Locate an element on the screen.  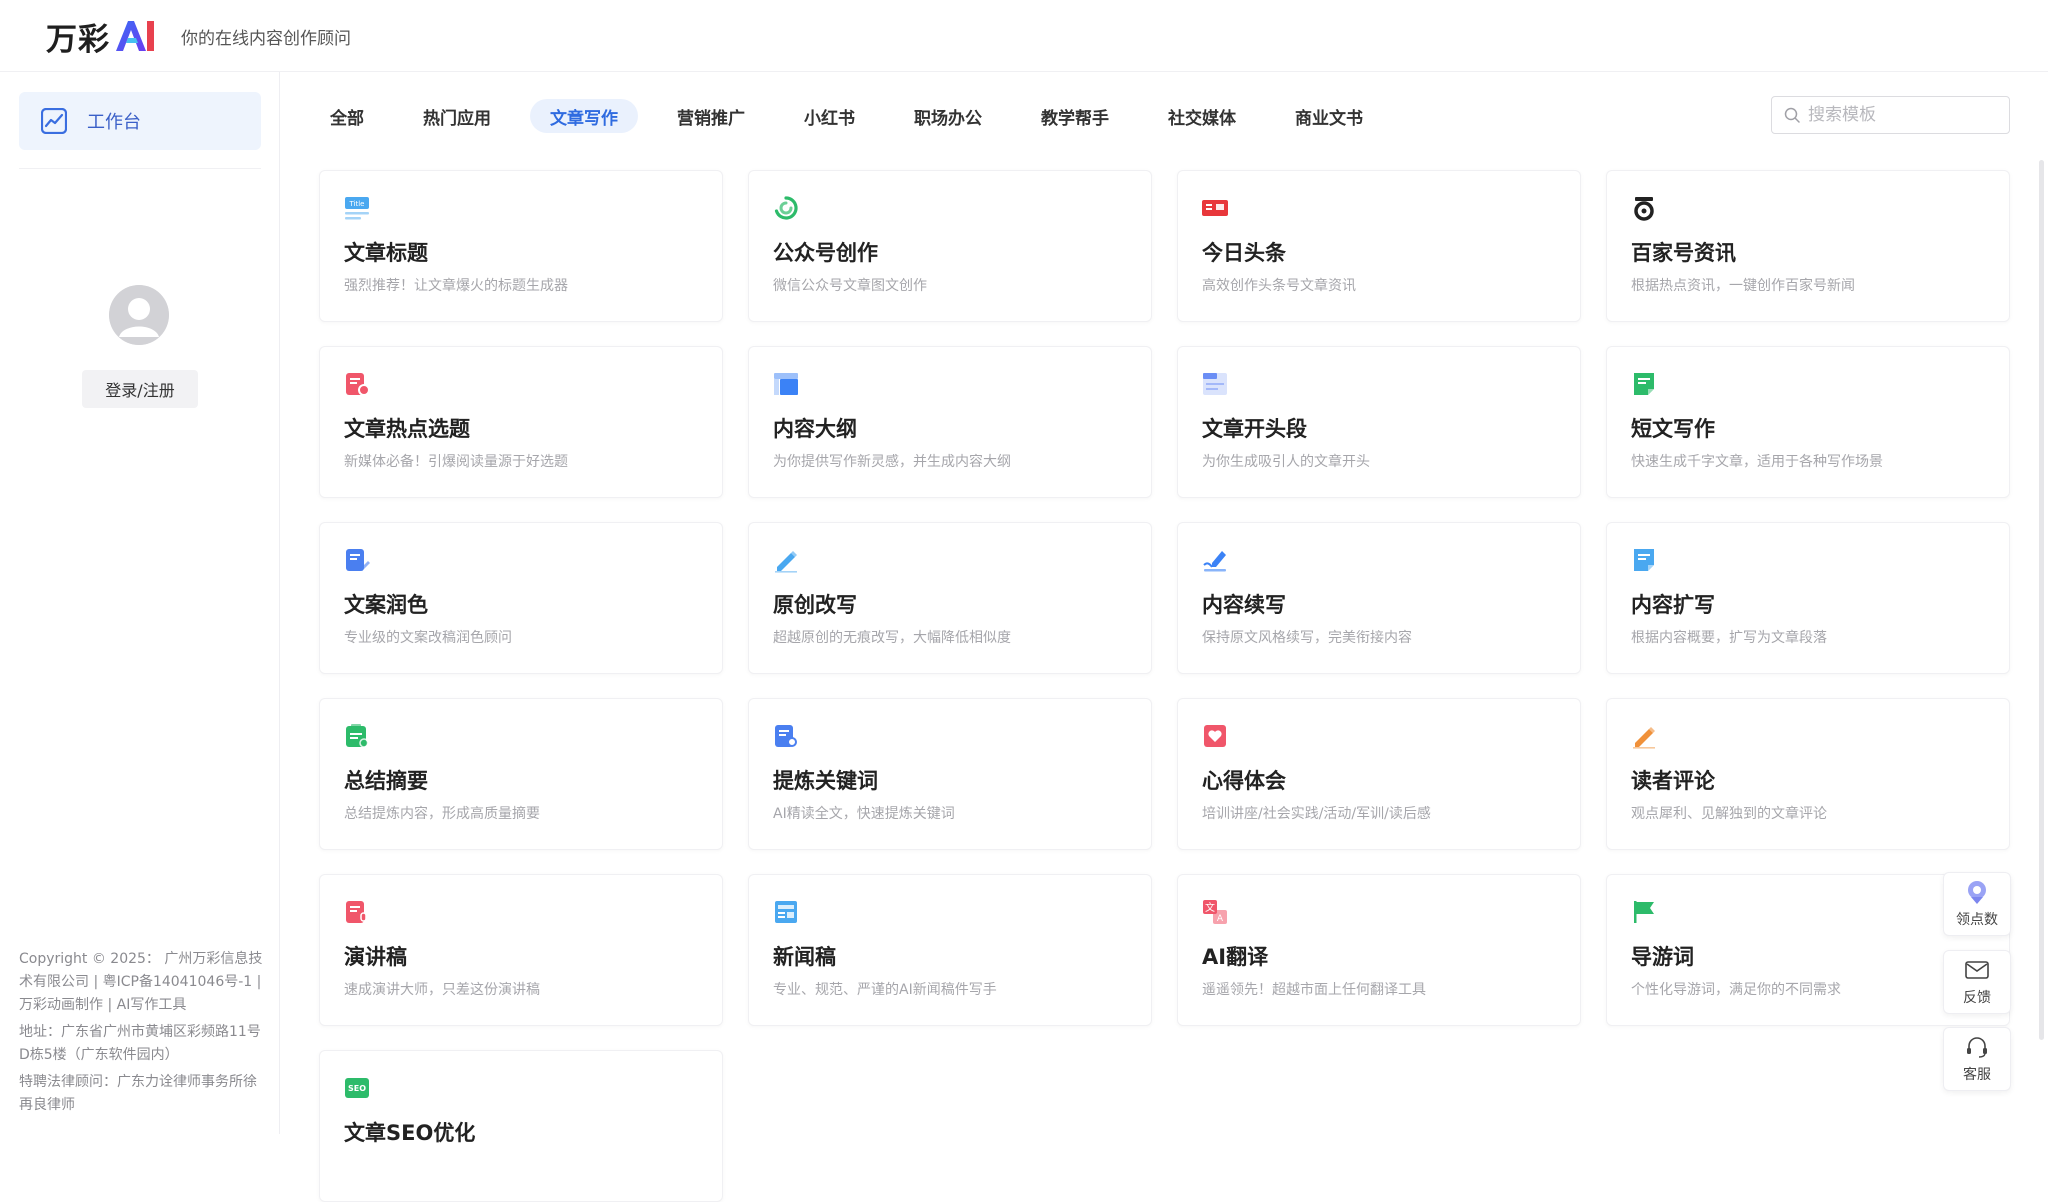
tab-xiaohongshu: 小红书 is located at coordinates (829, 116).